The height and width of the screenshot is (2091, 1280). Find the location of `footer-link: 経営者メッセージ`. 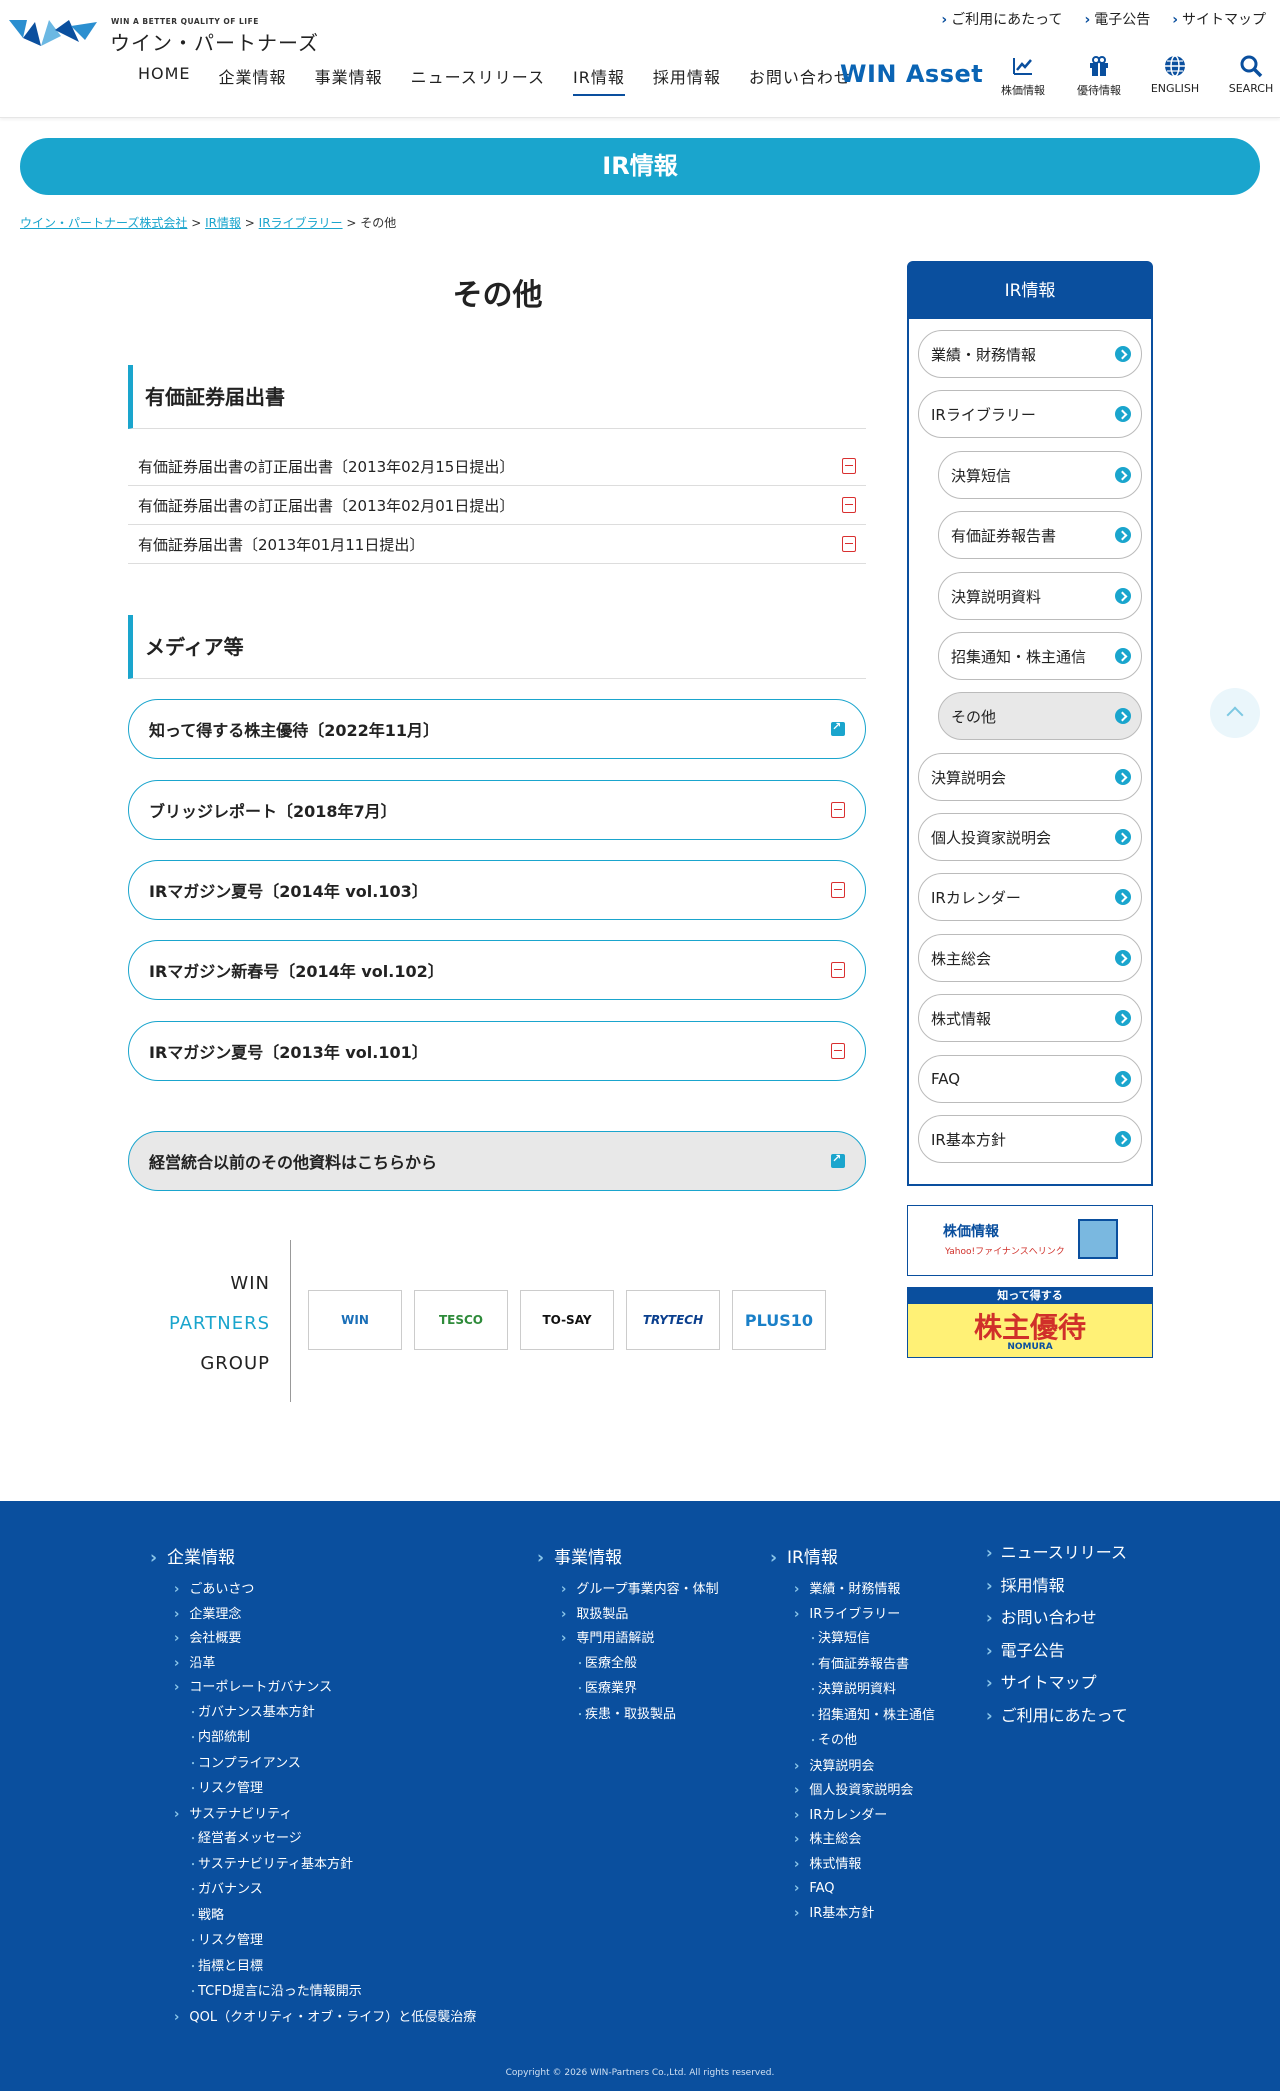

footer-link: 経営者メッセージ is located at coordinates (313, 1840).